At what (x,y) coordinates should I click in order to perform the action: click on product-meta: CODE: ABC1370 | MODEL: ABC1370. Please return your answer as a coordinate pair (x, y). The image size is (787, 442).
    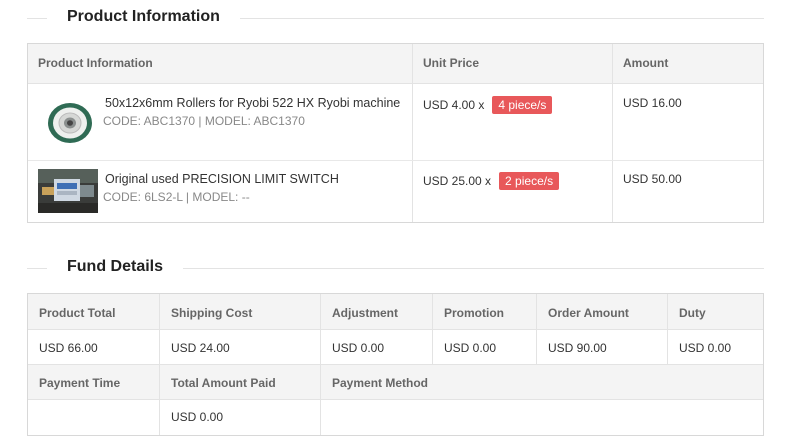
    Looking at the image, I should click on (204, 121).